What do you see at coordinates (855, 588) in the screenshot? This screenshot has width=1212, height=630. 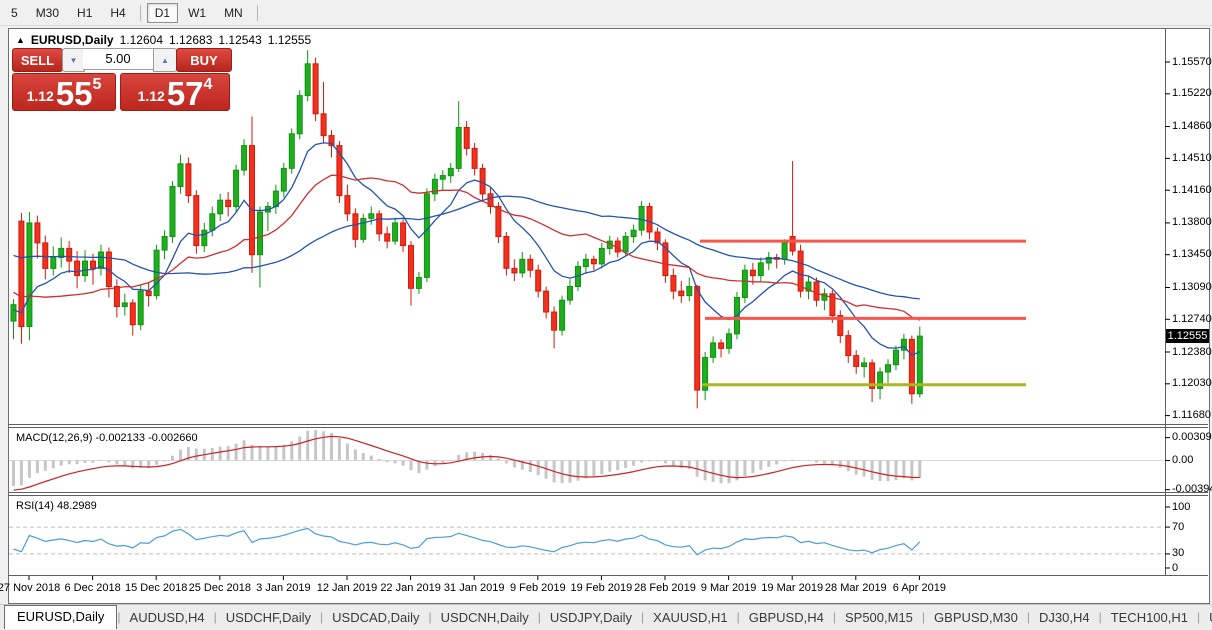 I see `date-axis-label: 28 Mar 2019` at bounding box center [855, 588].